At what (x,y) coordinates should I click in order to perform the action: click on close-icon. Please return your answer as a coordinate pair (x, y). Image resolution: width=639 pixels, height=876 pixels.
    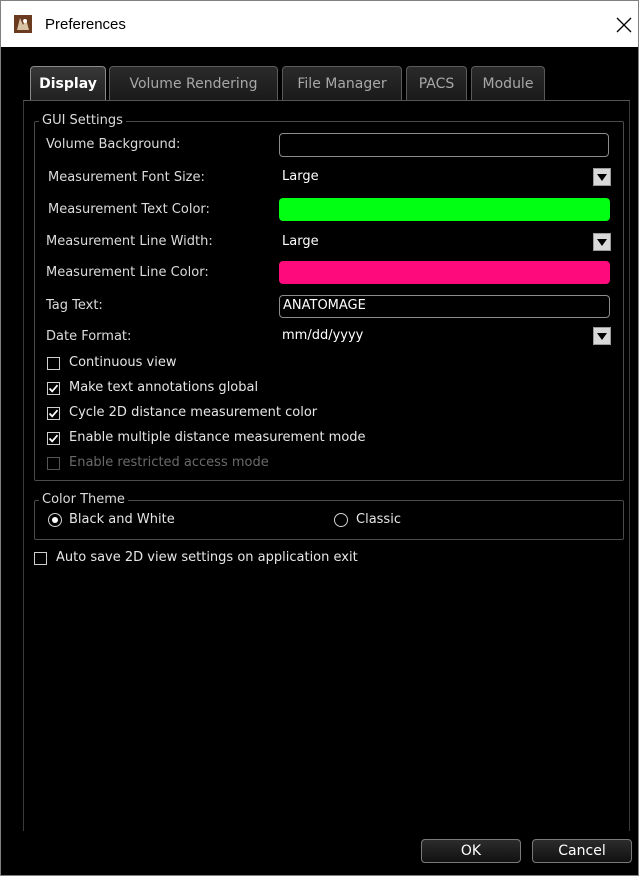
    Looking at the image, I should click on (624, 25).